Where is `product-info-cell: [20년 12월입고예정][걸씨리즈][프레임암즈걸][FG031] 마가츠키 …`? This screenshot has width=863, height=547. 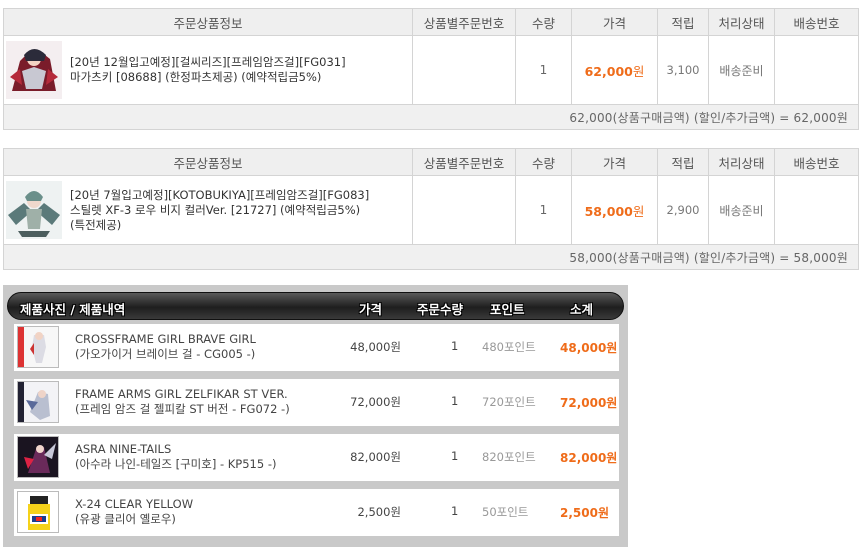 product-info-cell: [20년 12월입고예정][걸씨리즈][프레임암즈걸][FG031] 마가츠키 … is located at coordinates (208, 70).